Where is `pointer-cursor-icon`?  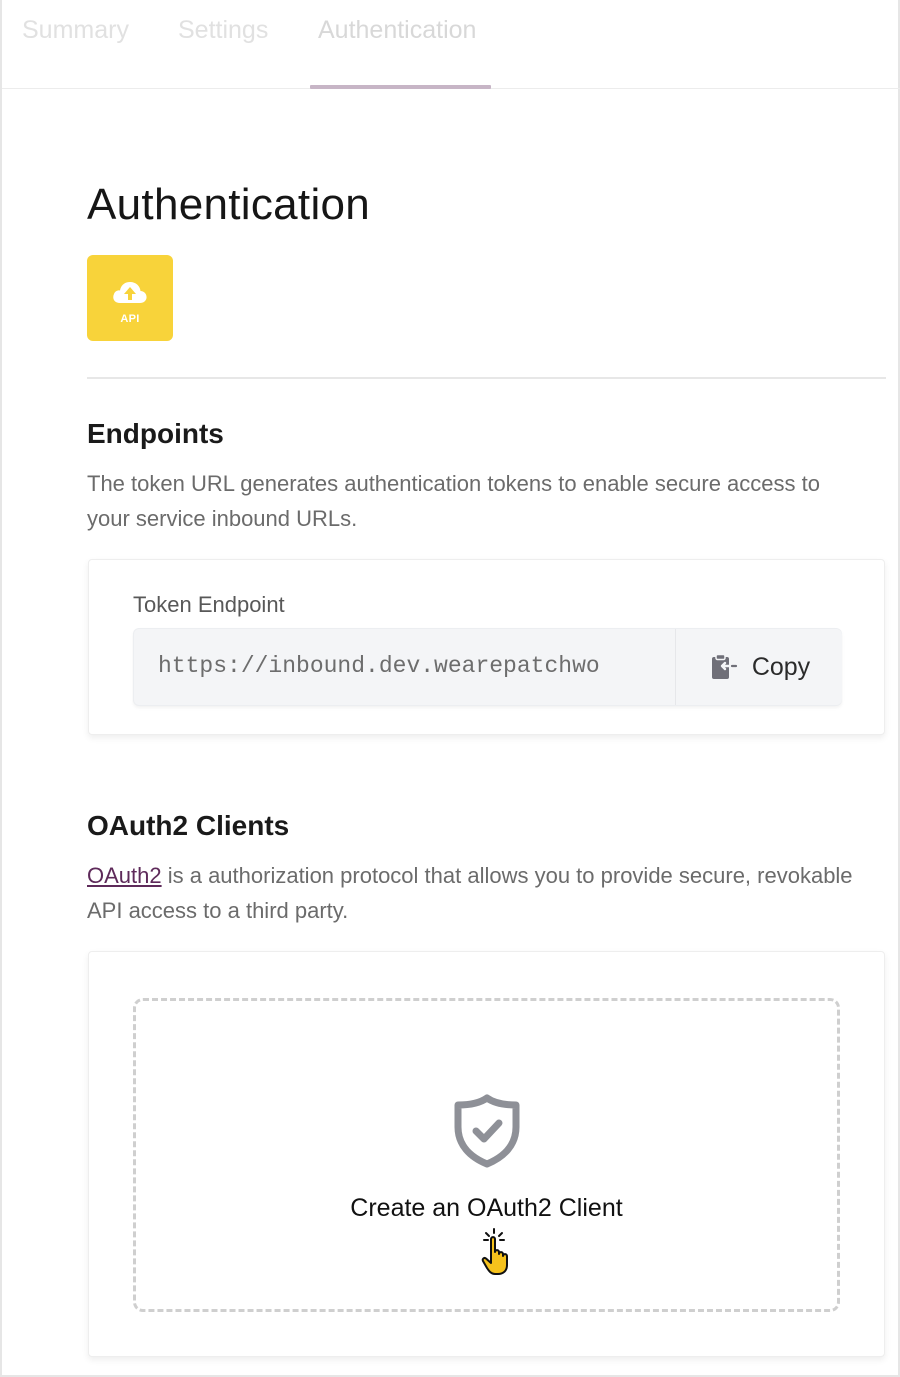 pointer-cursor-icon is located at coordinates (494, 1251).